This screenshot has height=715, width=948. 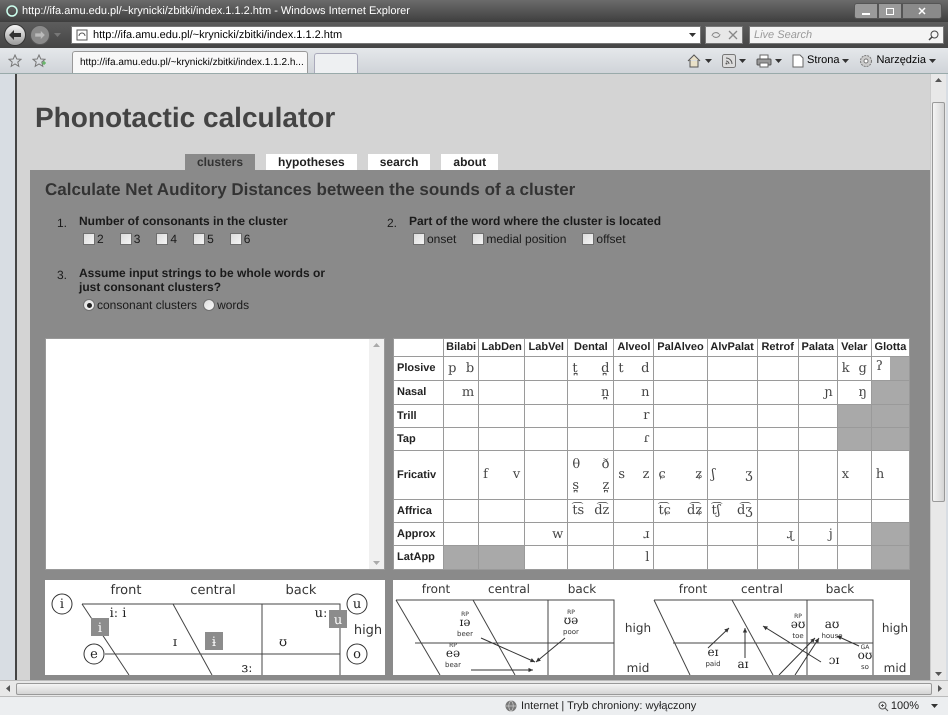 I want to click on command-label: Strona, so click(x=823, y=60).